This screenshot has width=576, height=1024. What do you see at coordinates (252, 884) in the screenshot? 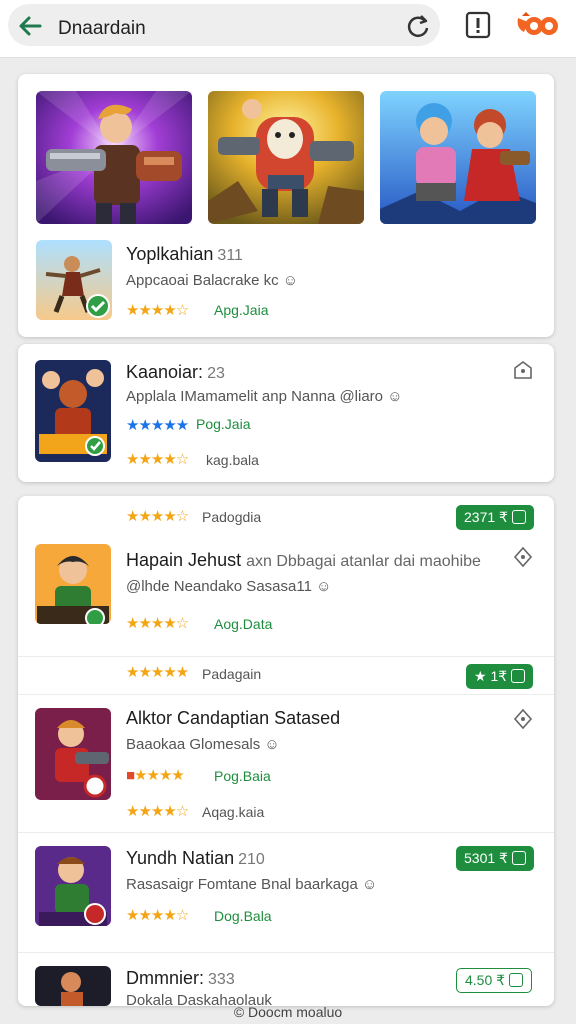
I see `app-subtitle: Rasasaigr Fomtane Bnal baarkaga ☺` at bounding box center [252, 884].